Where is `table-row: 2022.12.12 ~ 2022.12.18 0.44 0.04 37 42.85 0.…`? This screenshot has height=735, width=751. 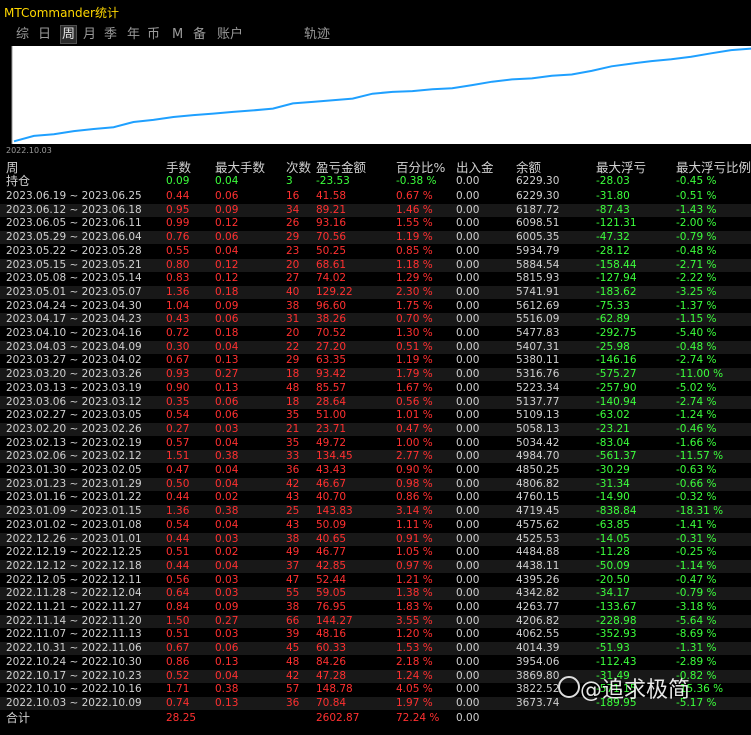
table-row: 2022.12.12 ~ 2022.12.18 0.44 0.04 37 42.85 0.… is located at coordinates (375, 566).